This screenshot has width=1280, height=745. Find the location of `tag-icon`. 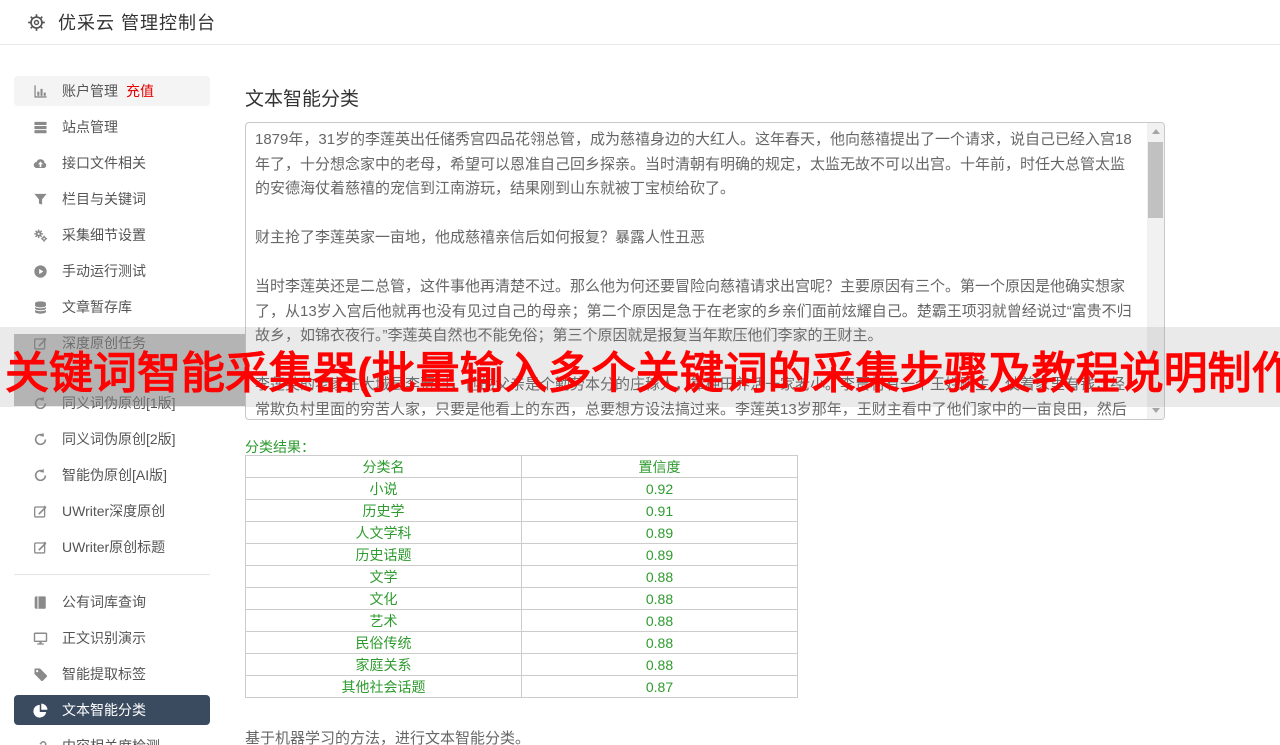

tag-icon is located at coordinates (40, 674).